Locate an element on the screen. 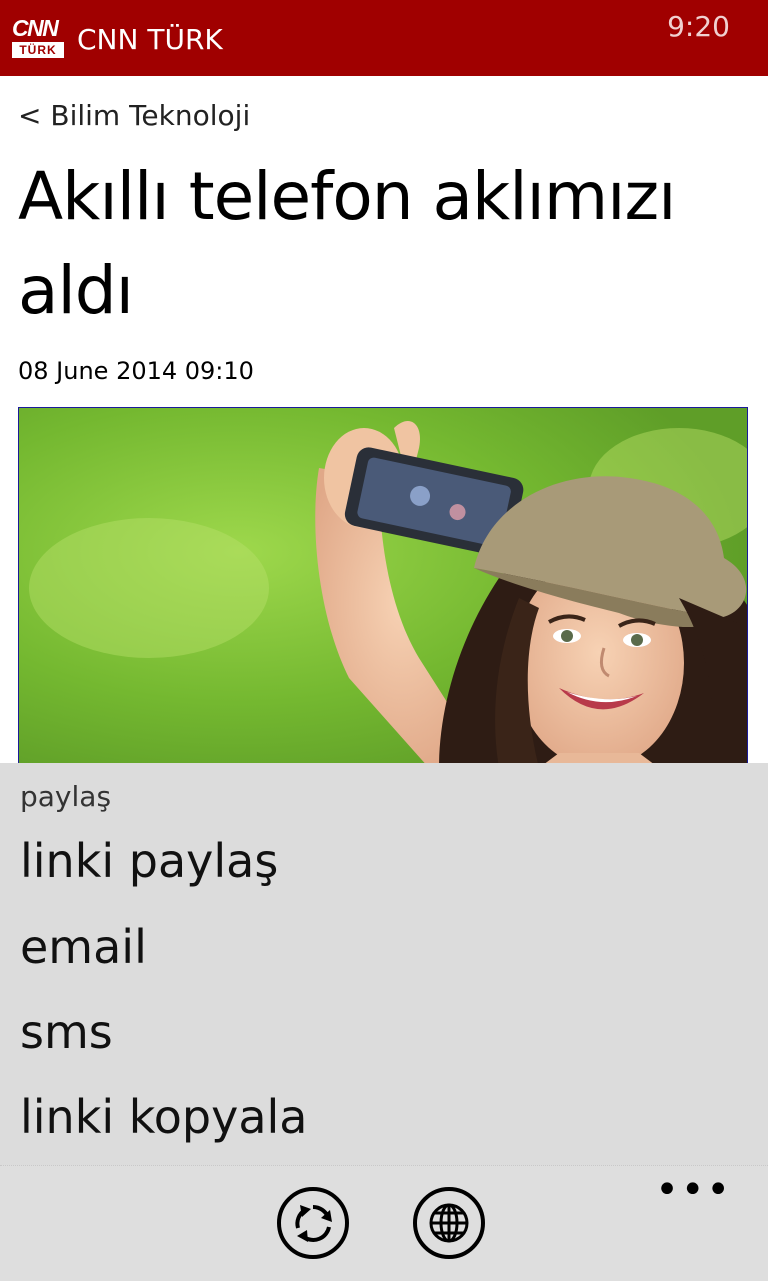 This screenshot has height=1281, width=768. copy-link-option: linki kopyala is located at coordinates (163, 1117).